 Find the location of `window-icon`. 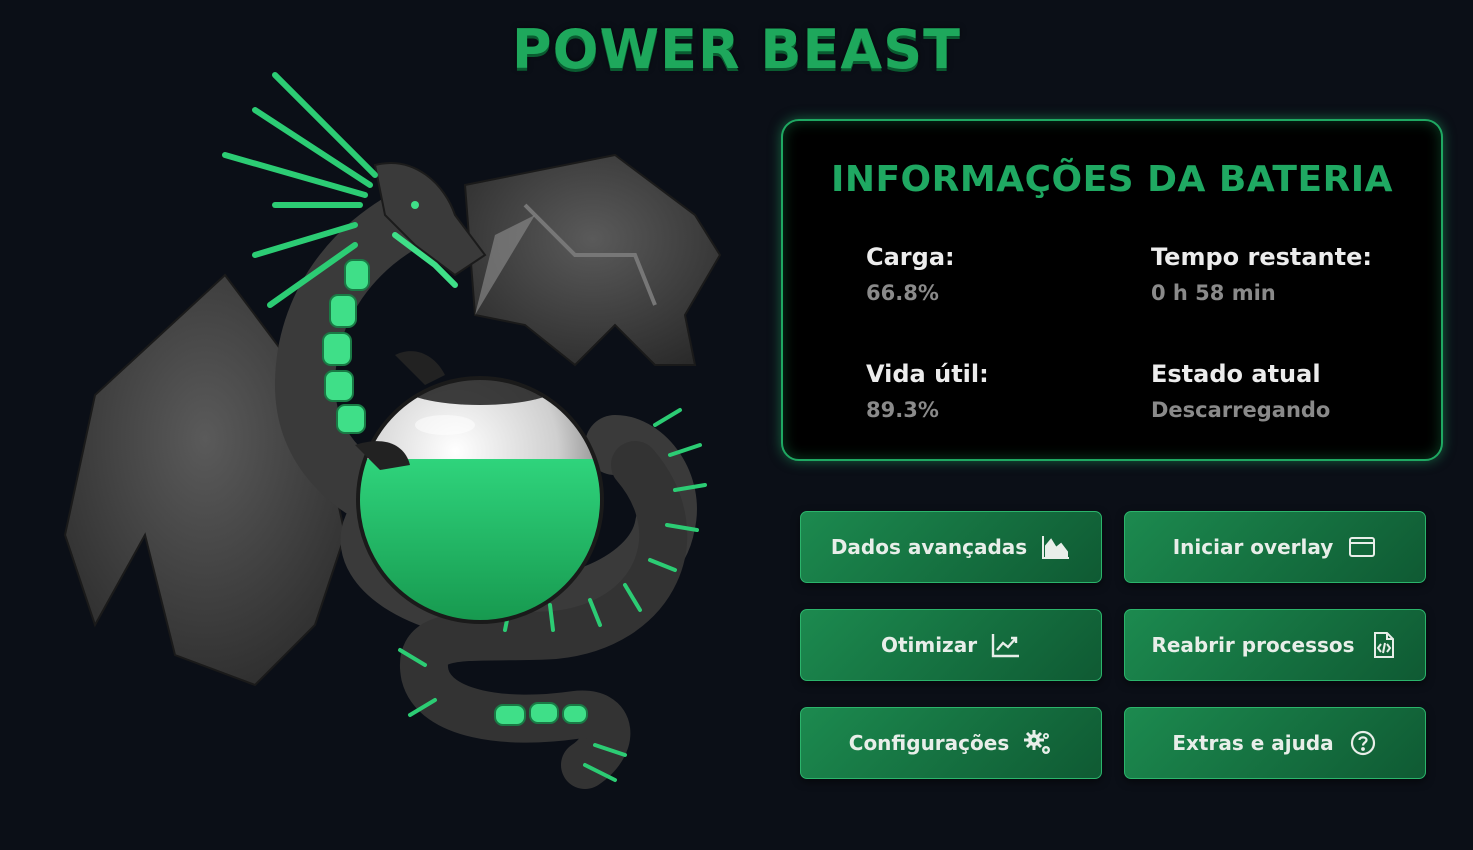

window-icon is located at coordinates (1362, 547).